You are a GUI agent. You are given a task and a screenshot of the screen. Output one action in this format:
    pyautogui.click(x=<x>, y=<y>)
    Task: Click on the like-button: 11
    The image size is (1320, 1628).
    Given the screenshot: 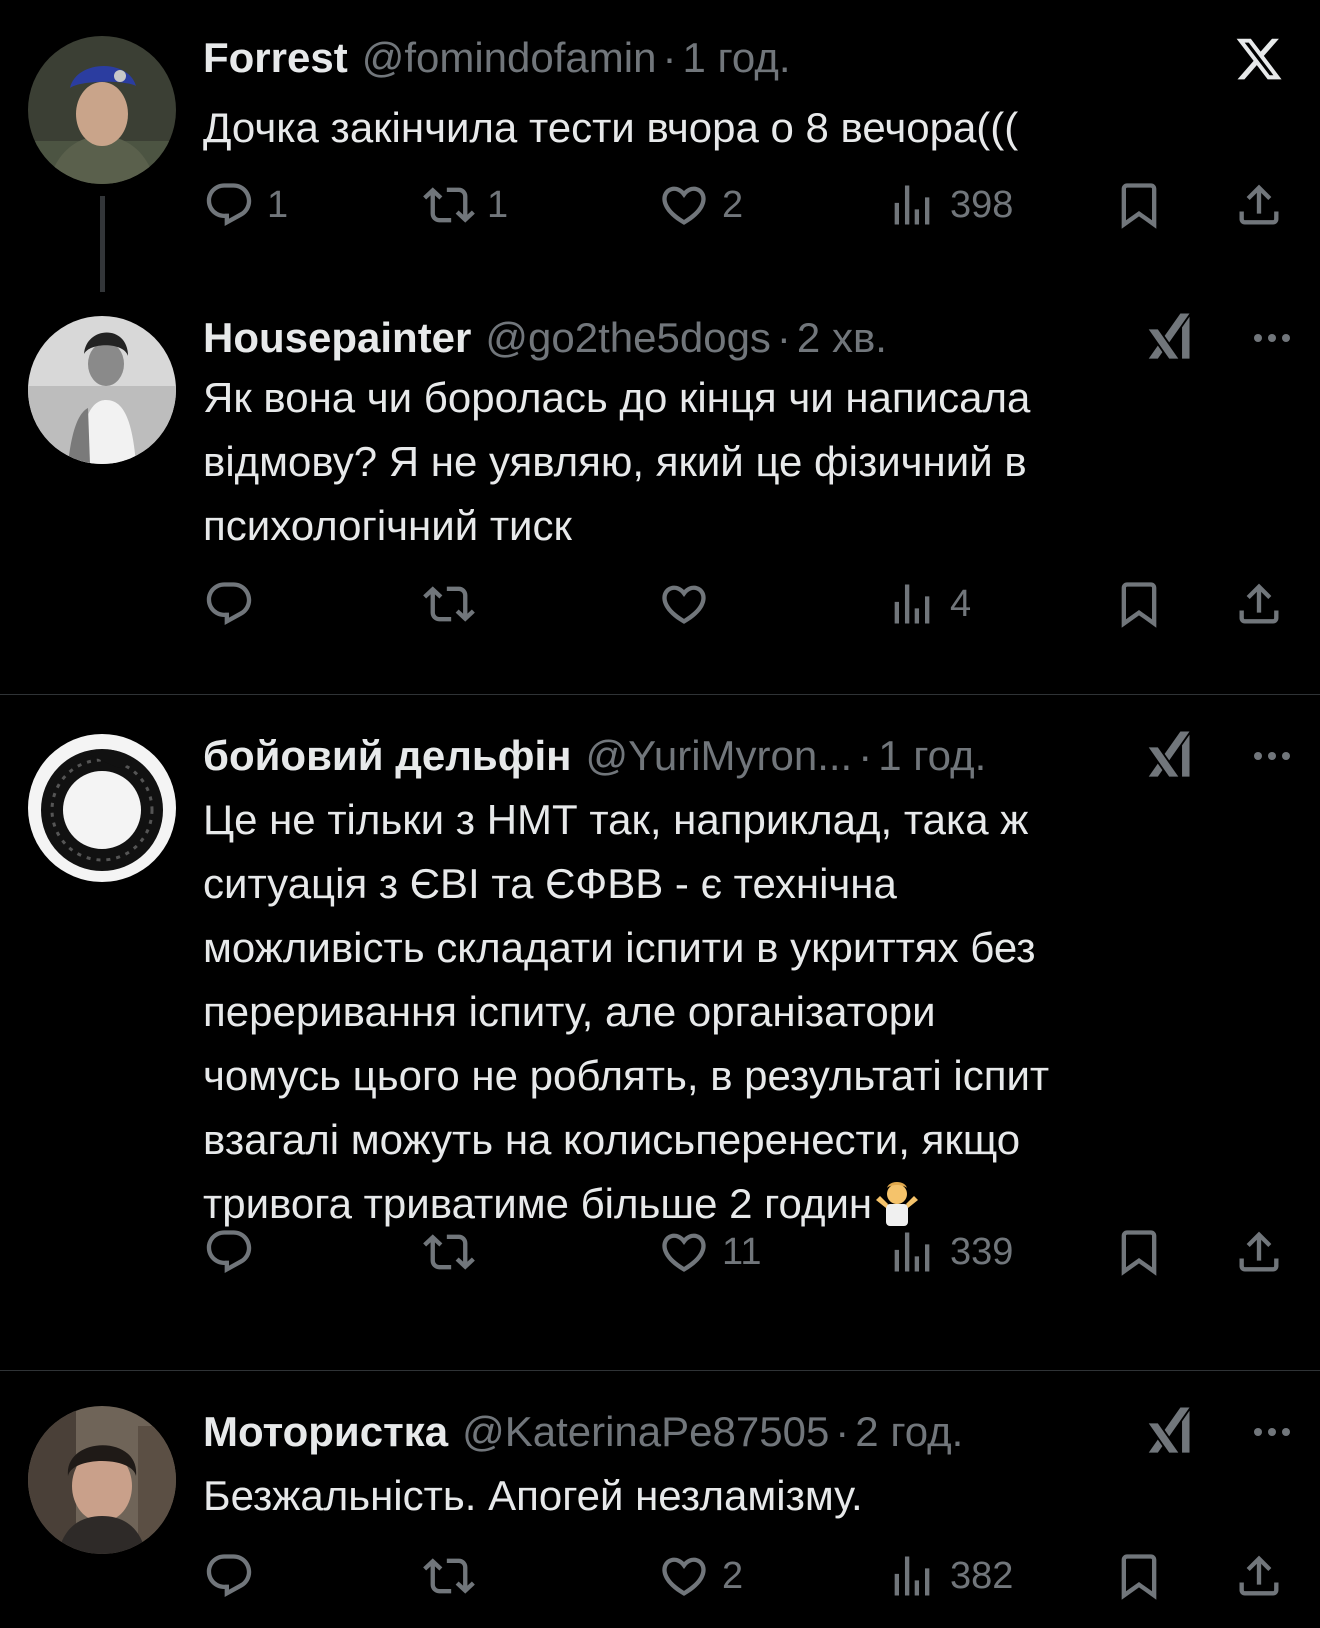 What is the action you would take?
    pyautogui.click(x=709, y=1252)
    